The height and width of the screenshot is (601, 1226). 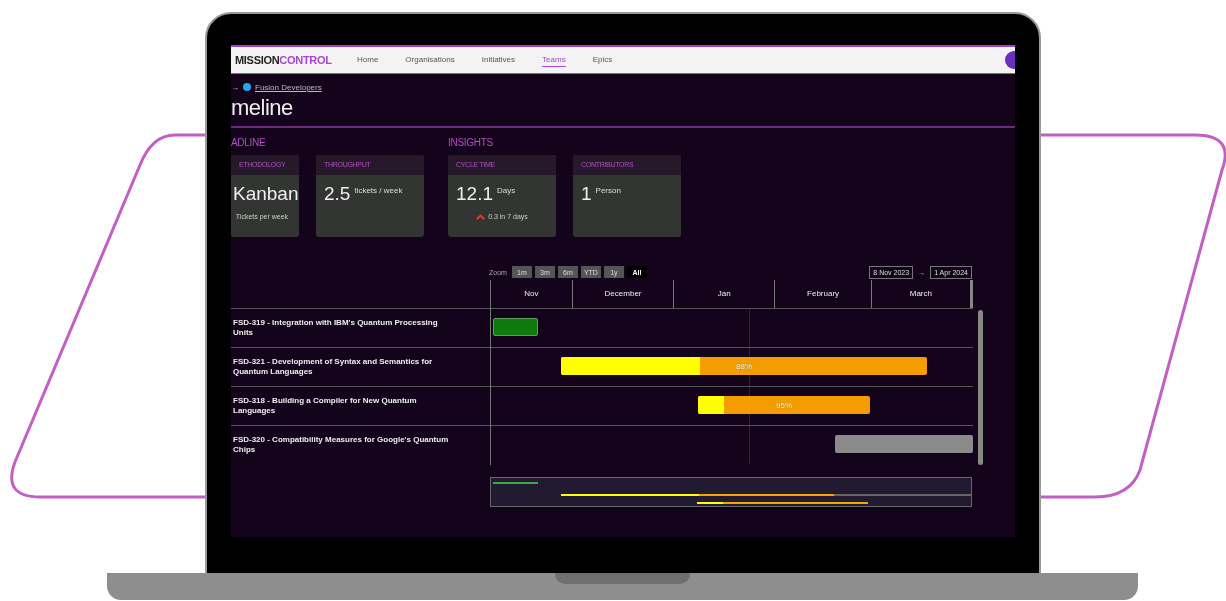 I want to click on scrollbar, so click(x=980, y=387).